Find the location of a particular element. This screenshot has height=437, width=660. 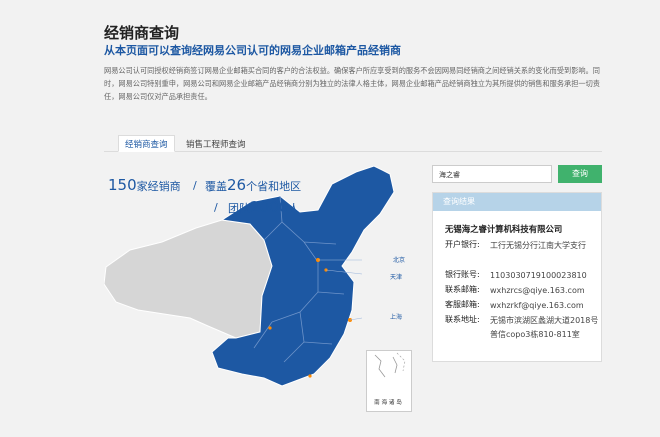

page-title: 经销商查询 is located at coordinates (142, 33).